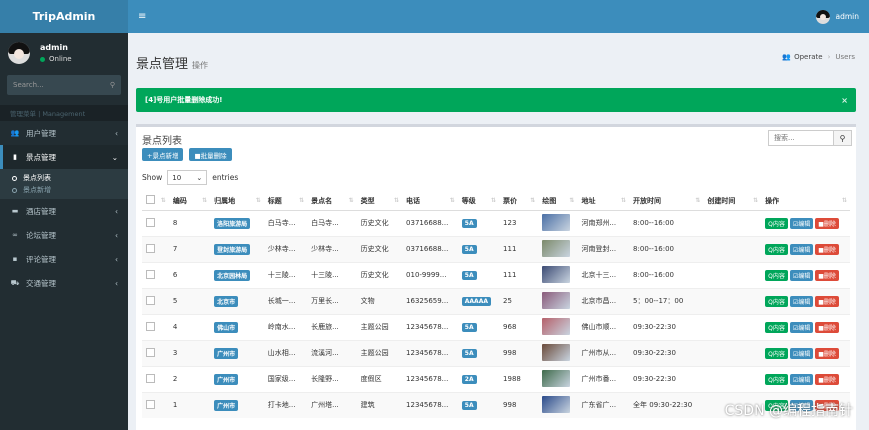 The height and width of the screenshot is (430, 869). I want to click on column-header: 地址 ⇅, so click(603, 201).